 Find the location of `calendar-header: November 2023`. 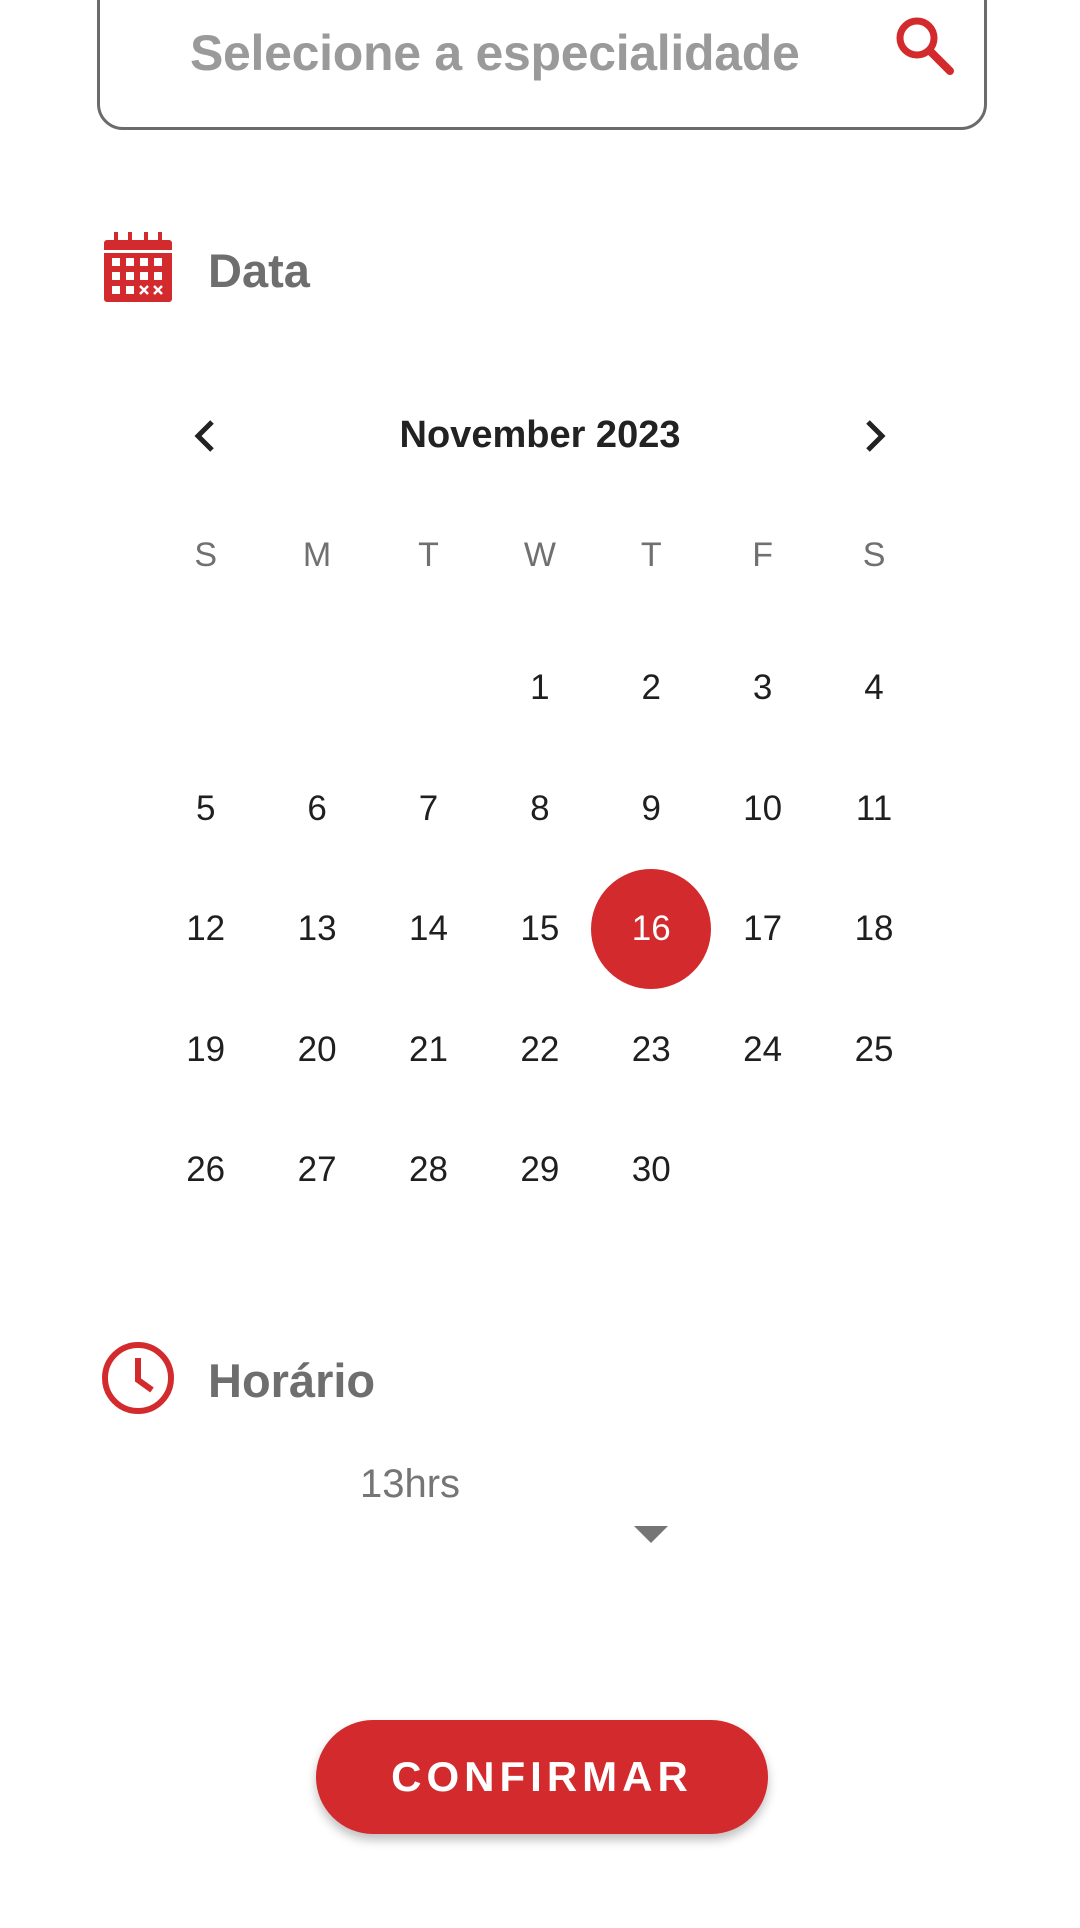

calendar-header: November 2023 is located at coordinates (540, 435).